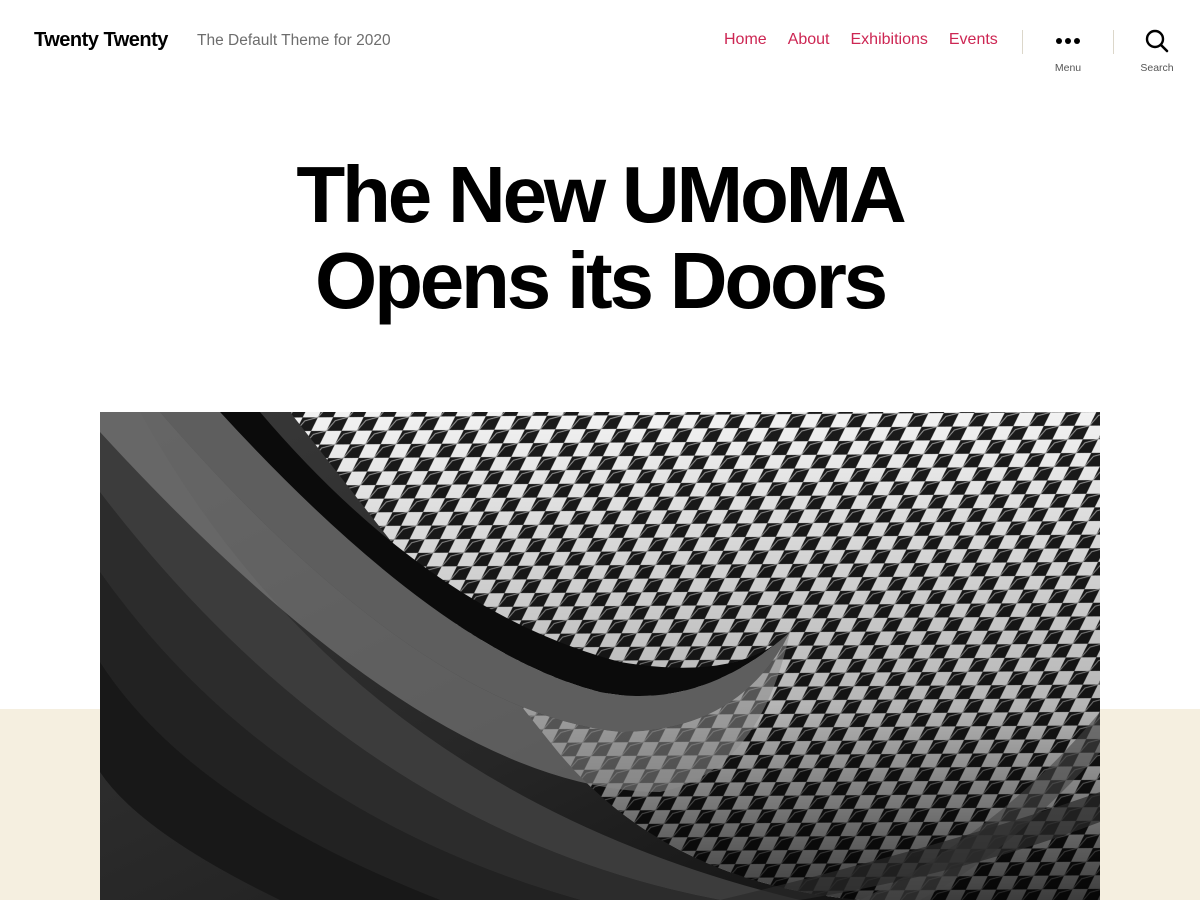 The width and height of the screenshot is (1200, 900). What do you see at coordinates (1068, 41) in the screenshot?
I see `ellipsis-icon` at bounding box center [1068, 41].